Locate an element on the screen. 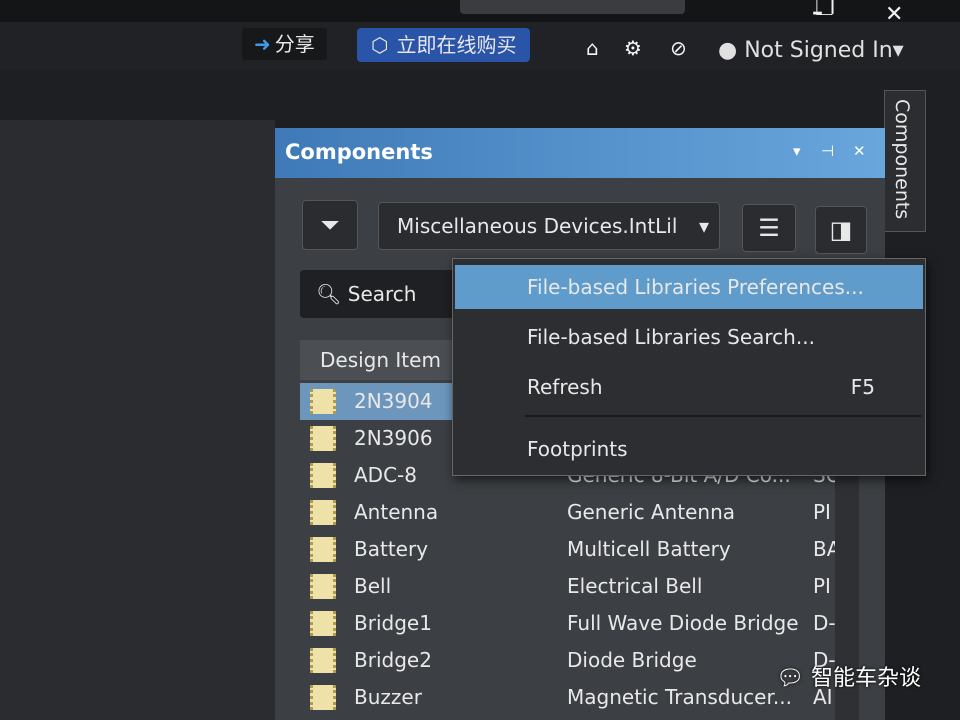 This screenshot has height=720, width=960. split-panel-icon: ◨ is located at coordinates (841, 230).